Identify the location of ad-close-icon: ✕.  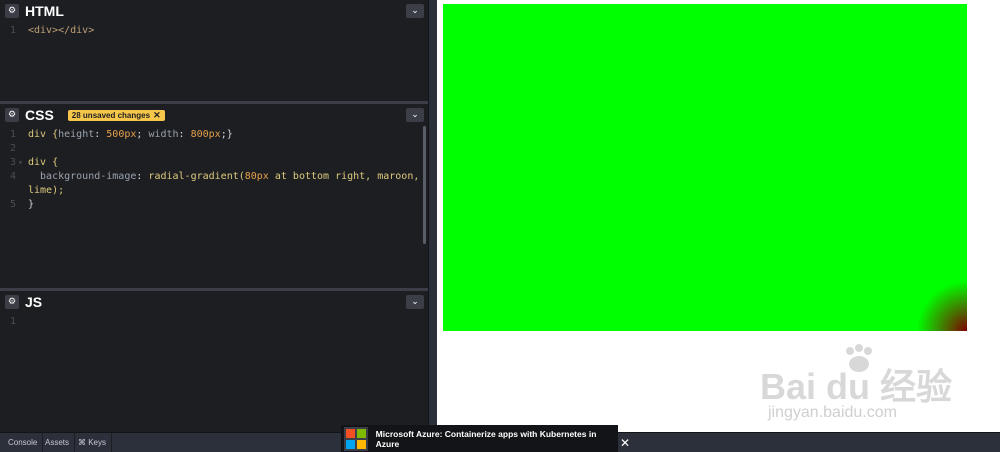
(625, 443).